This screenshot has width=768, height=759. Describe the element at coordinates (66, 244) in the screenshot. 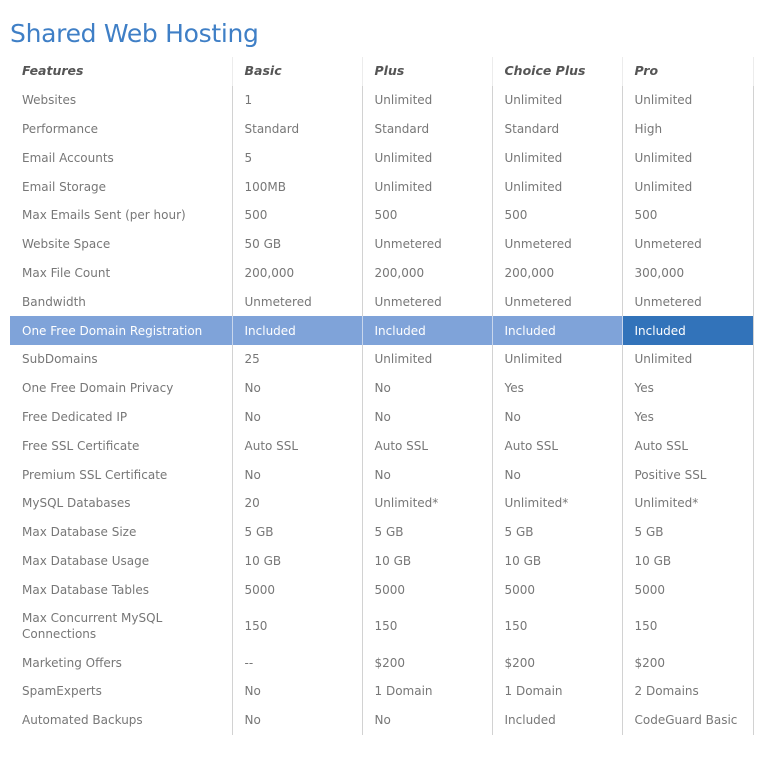

I see `feature-label: Website Space` at that location.